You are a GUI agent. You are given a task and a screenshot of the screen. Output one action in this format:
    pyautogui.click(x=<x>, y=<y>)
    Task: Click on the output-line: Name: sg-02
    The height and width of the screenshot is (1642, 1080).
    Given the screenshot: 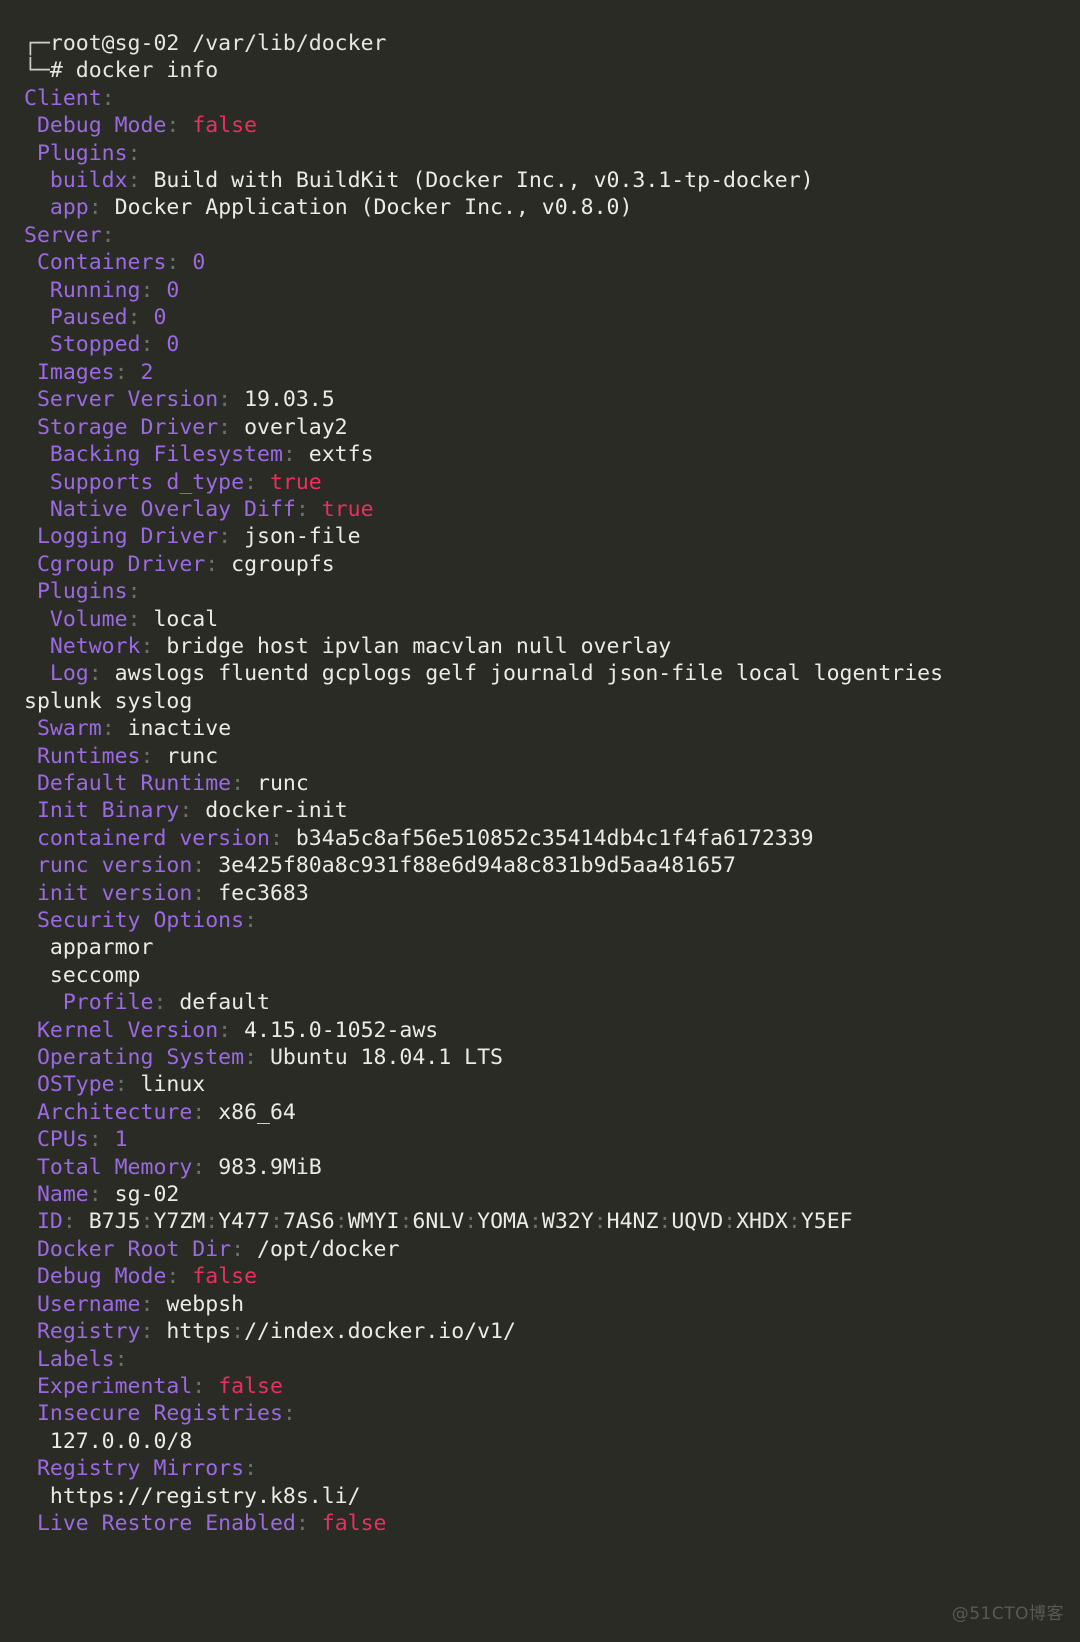 What is the action you would take?
    pyautogui.click(x=552, y=1194)
    